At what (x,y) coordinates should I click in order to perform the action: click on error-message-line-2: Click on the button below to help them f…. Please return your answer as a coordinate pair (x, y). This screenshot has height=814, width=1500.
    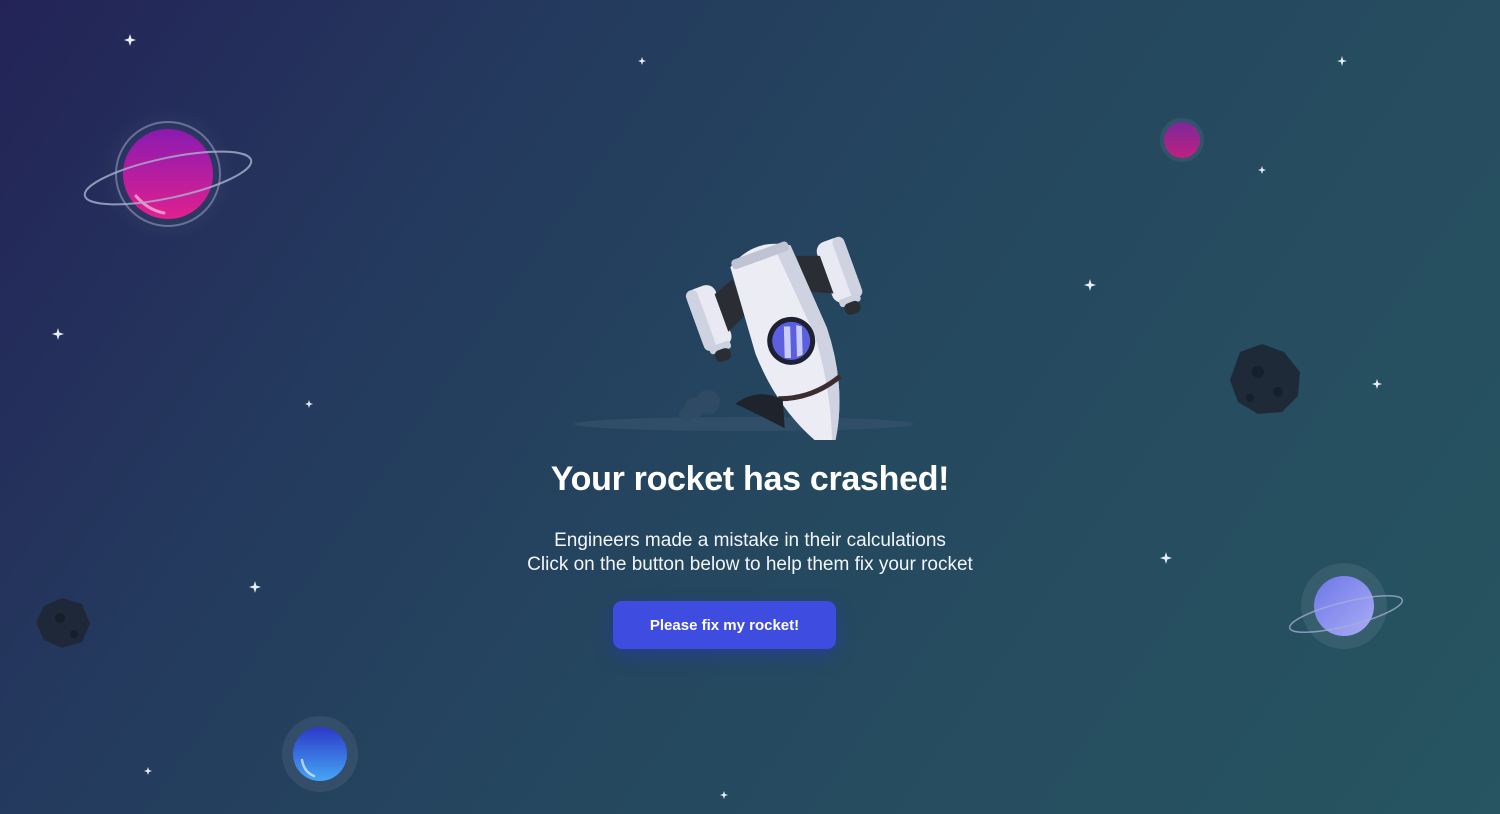
    Looking at the image, I should click on (750, 564).